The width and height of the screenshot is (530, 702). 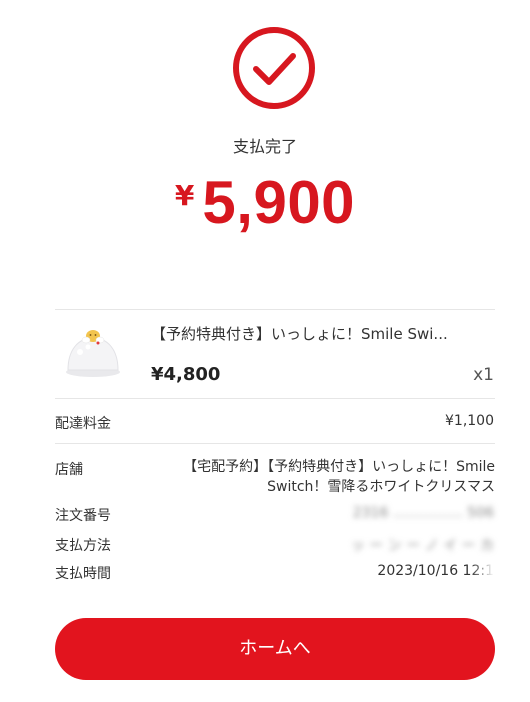 I want to click on payment-method-label: 支払方法, so click(x=83, y=546).